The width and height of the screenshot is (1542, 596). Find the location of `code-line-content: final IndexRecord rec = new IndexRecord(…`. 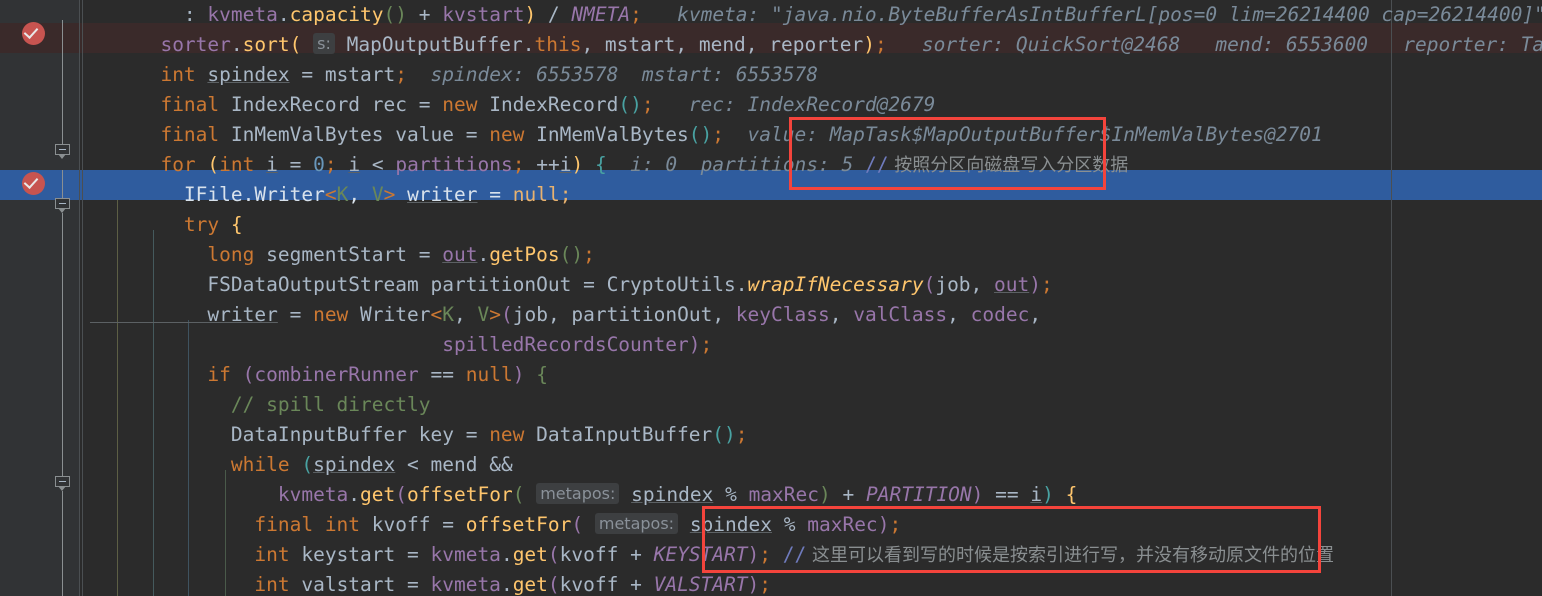

code-line-content: final IndexRecord rec = new IndexRecord(… is located at coordinates (548, 104).